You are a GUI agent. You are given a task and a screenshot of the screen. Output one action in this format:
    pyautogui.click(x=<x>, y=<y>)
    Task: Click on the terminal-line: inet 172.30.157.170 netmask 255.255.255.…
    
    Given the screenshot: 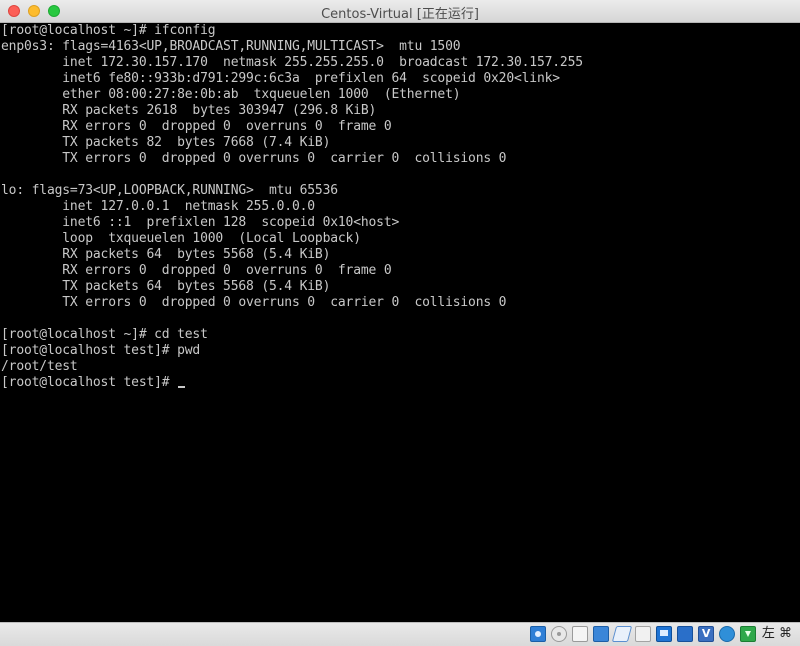 What is the action you would take?
    pyautogui.click(x=292, y=62)
    